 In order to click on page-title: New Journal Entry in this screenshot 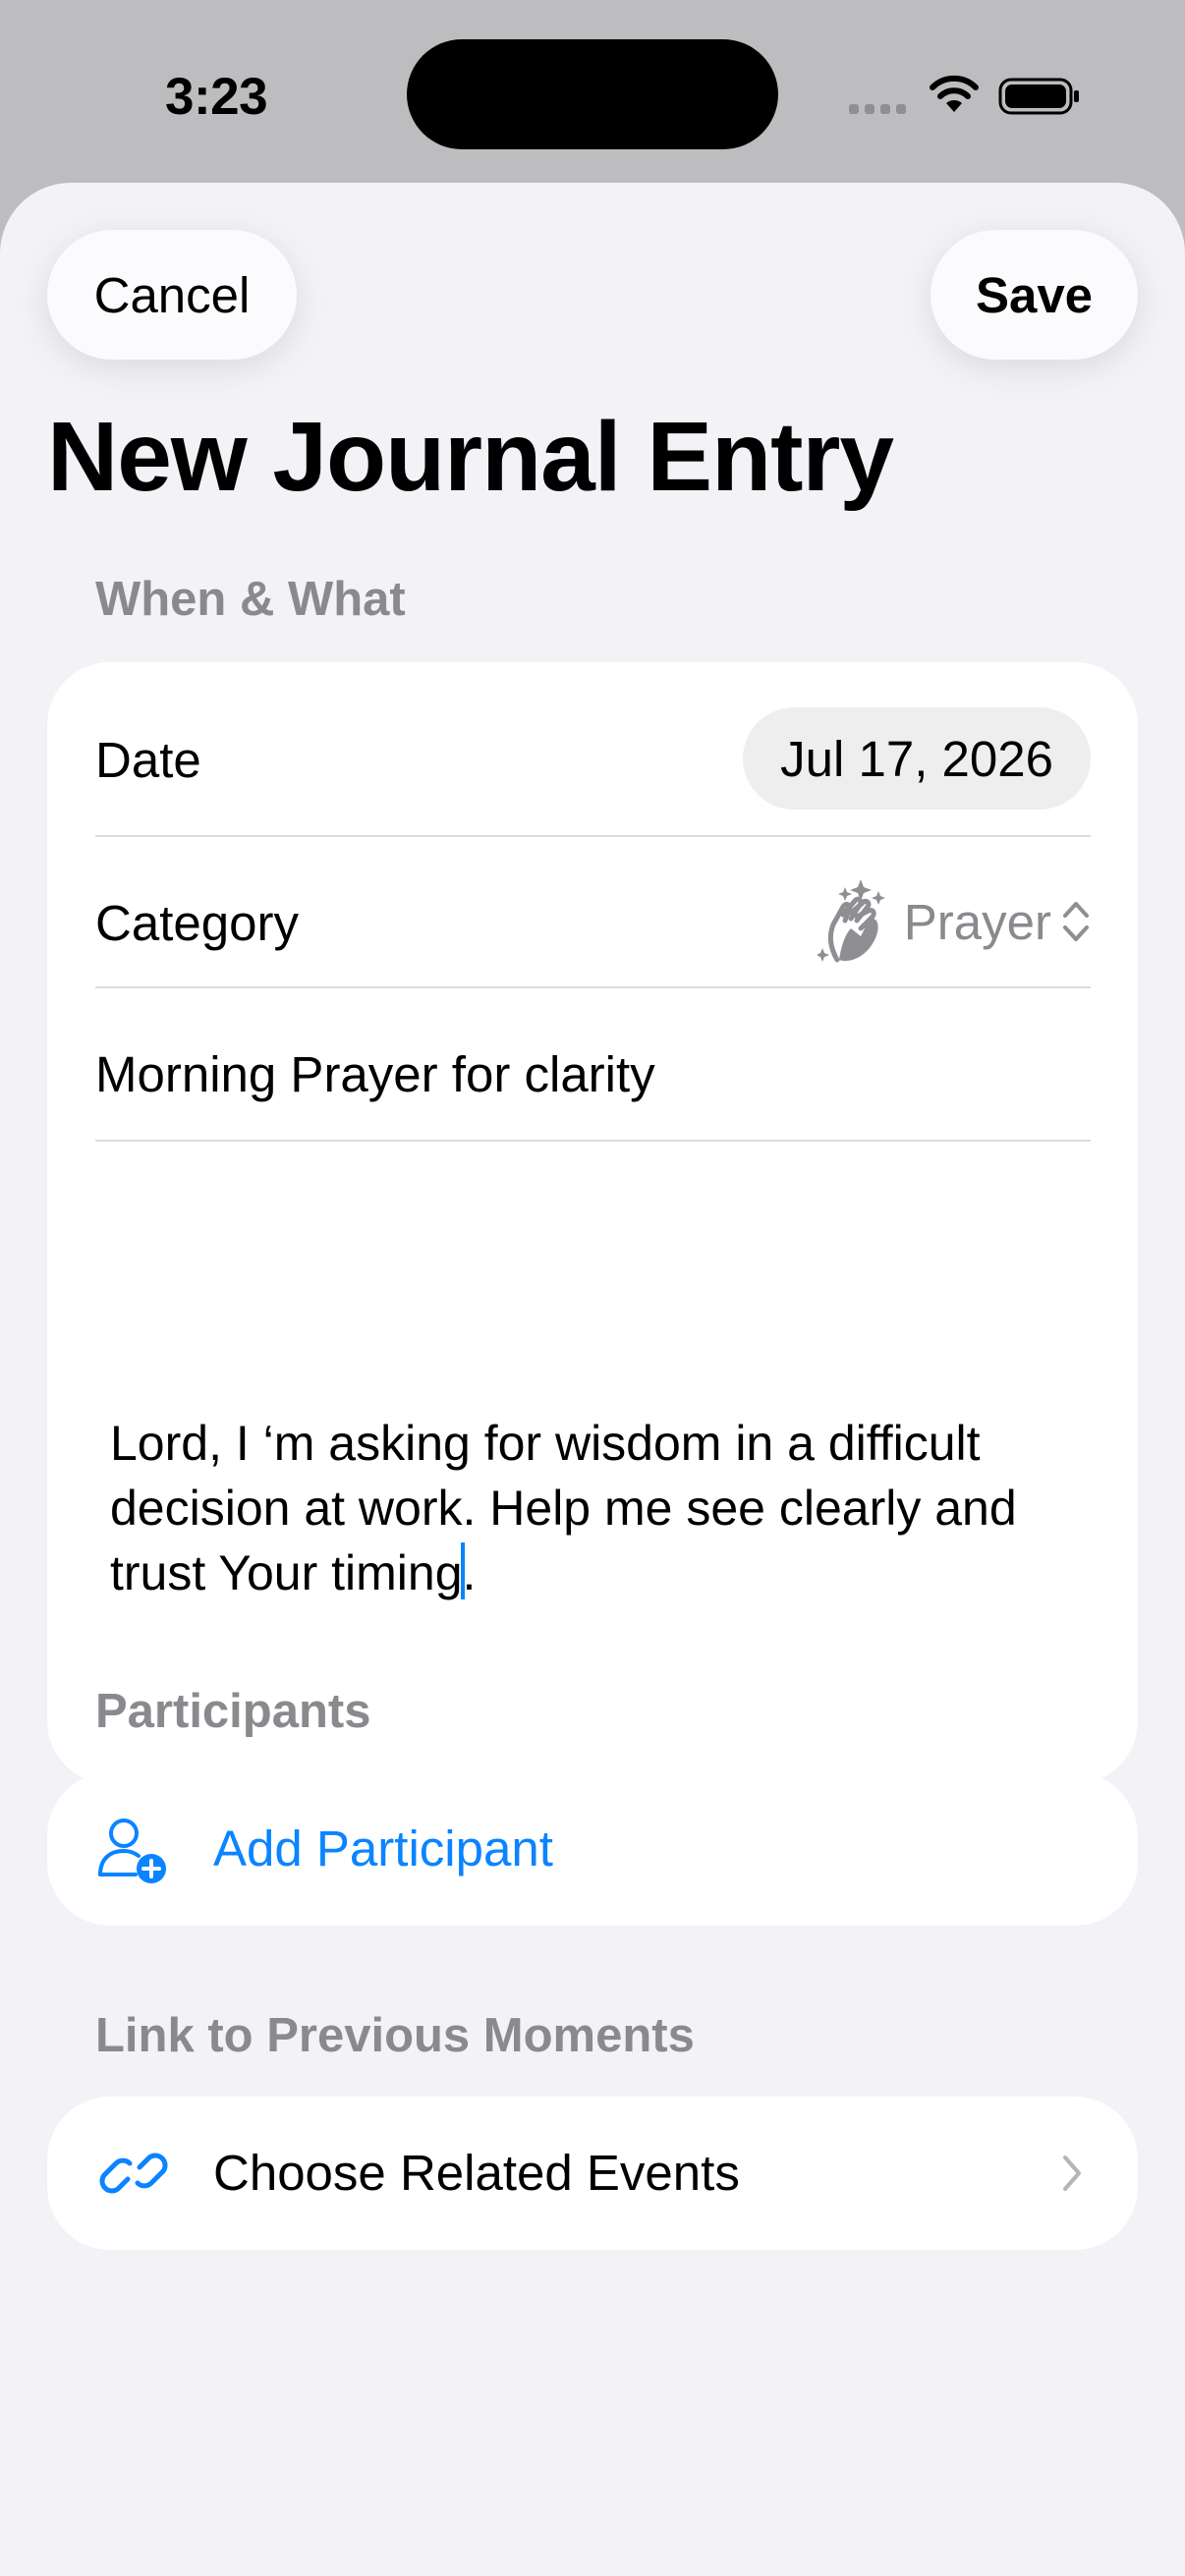, I will do `click(471, 457)`.